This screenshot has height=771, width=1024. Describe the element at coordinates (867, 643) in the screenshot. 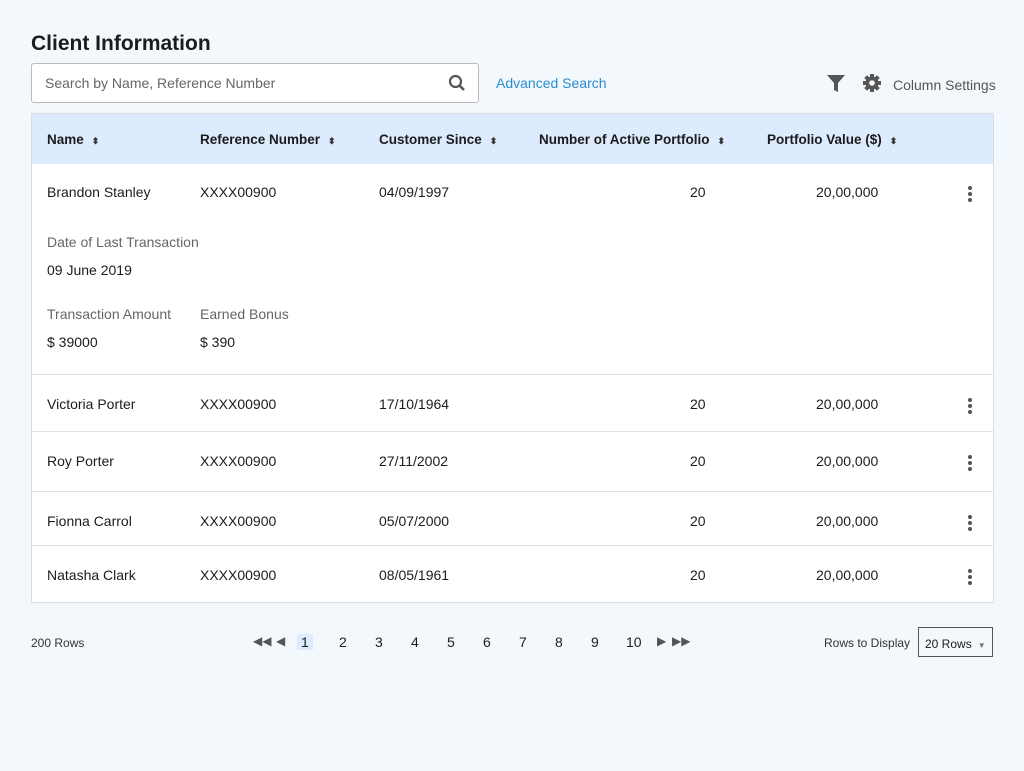

I see `rows-to-display-label: Rows to Display` at that location.